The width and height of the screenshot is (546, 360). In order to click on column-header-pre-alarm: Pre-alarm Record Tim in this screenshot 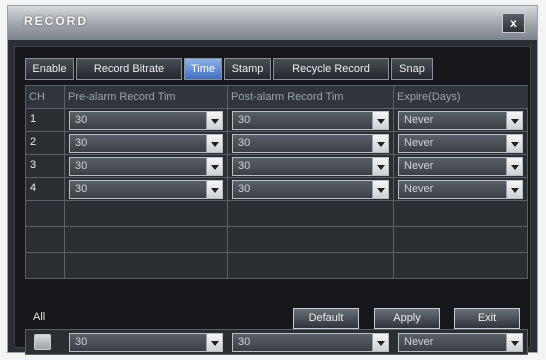, I will do `click(146, 97)`.